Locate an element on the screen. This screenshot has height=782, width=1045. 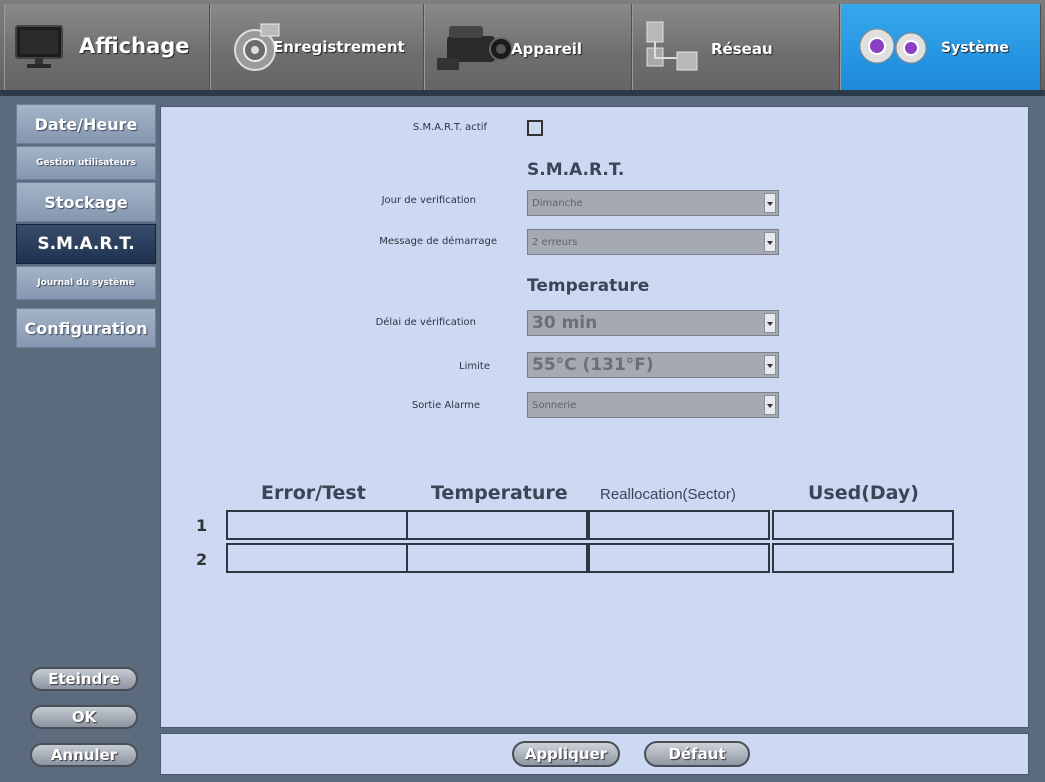
alarm-output-select: Sonnerie is located at coordinates (653, 405).